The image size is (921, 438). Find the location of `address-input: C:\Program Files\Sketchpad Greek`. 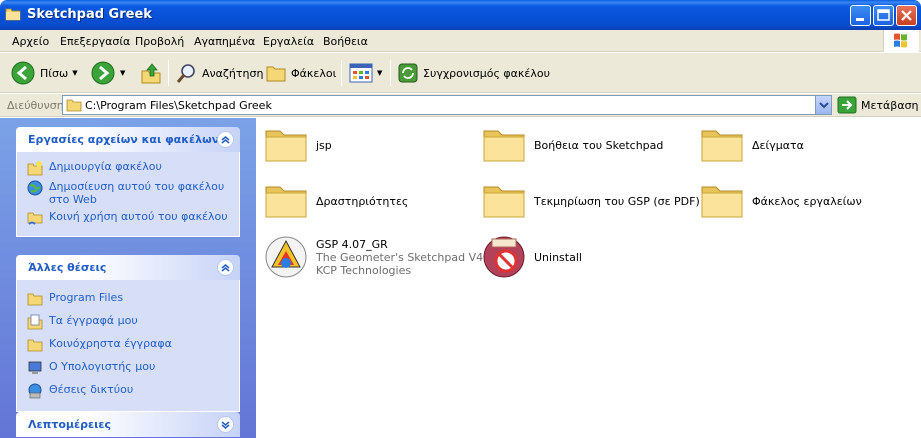

address-input: C:\Program Files\Sketchpad Greek is located at coordinates (447, 105).